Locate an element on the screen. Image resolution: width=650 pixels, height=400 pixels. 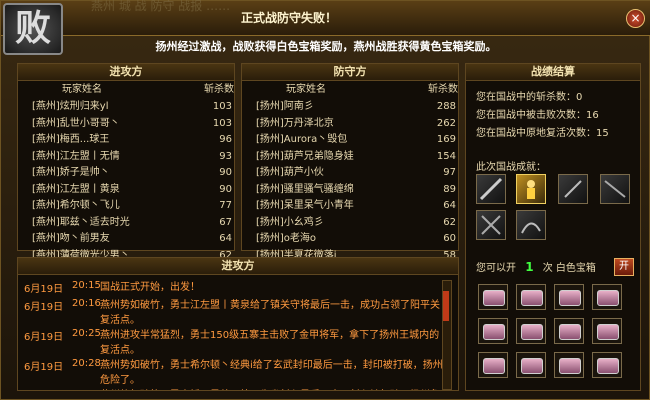
player-row: [燕州]希尔顿丶飞儿 77 is located at coordinates (126, 206).